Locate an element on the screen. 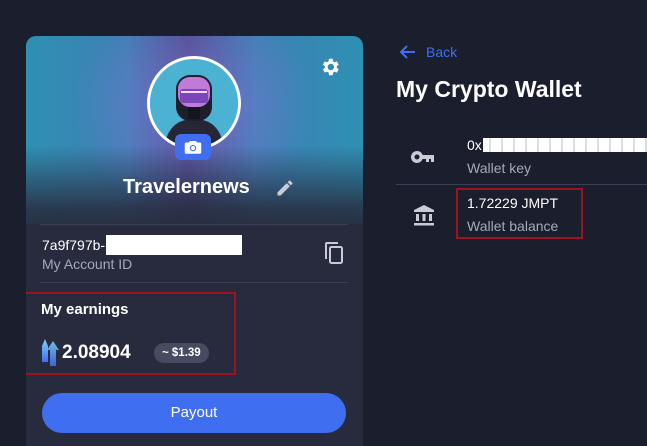 The width and height of the screenshot is (647, 446). wallet-key-label: Wallet key is located at coordinates (499, 168).